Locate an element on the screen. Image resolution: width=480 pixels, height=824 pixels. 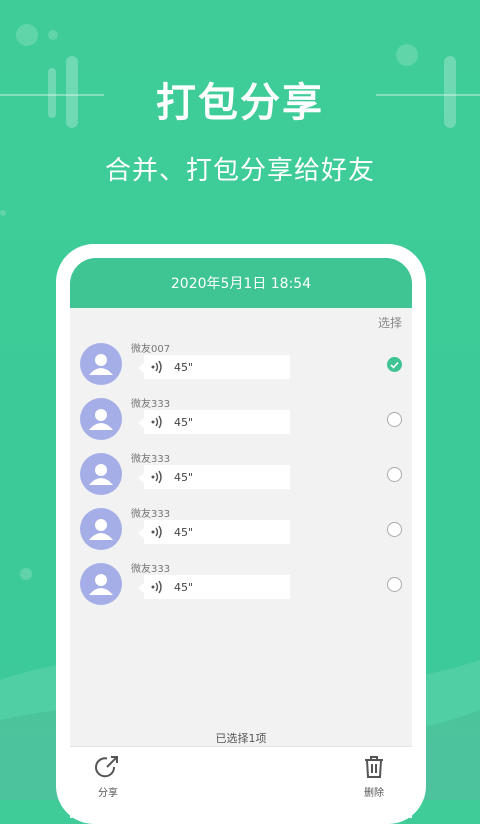
hero-subtitle: 合并、打包分享给好友 is located at coordinates (239, 171).